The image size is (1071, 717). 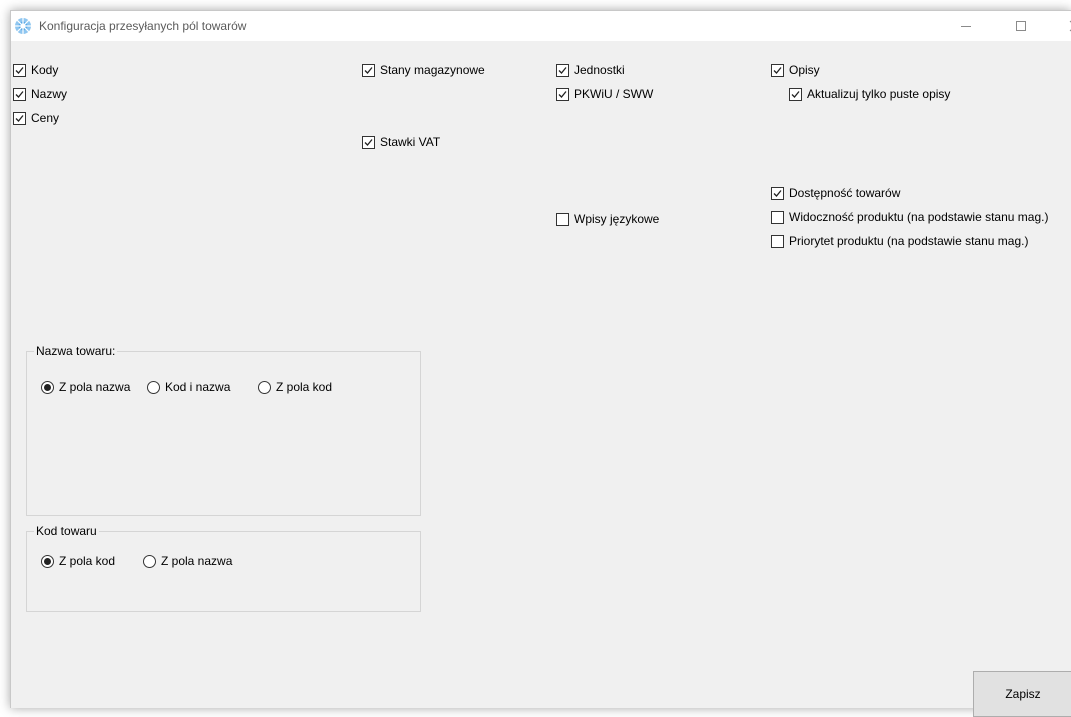 What do you see at coordinates (804, 70) in the screenshot?
I see `checkbox-label: Opisy` at bounding box center [804, 70].